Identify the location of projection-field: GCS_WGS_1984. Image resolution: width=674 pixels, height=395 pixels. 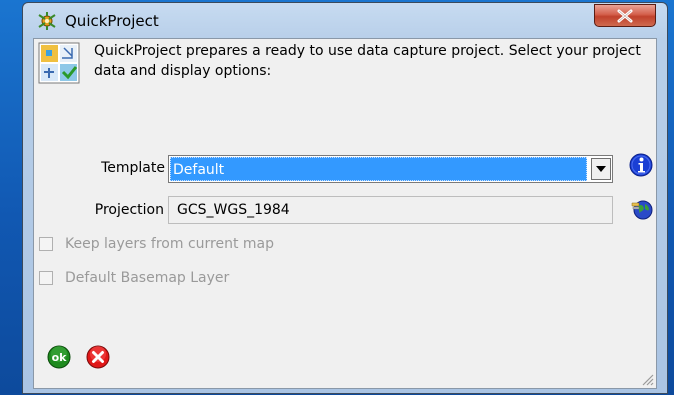
(390, 210).